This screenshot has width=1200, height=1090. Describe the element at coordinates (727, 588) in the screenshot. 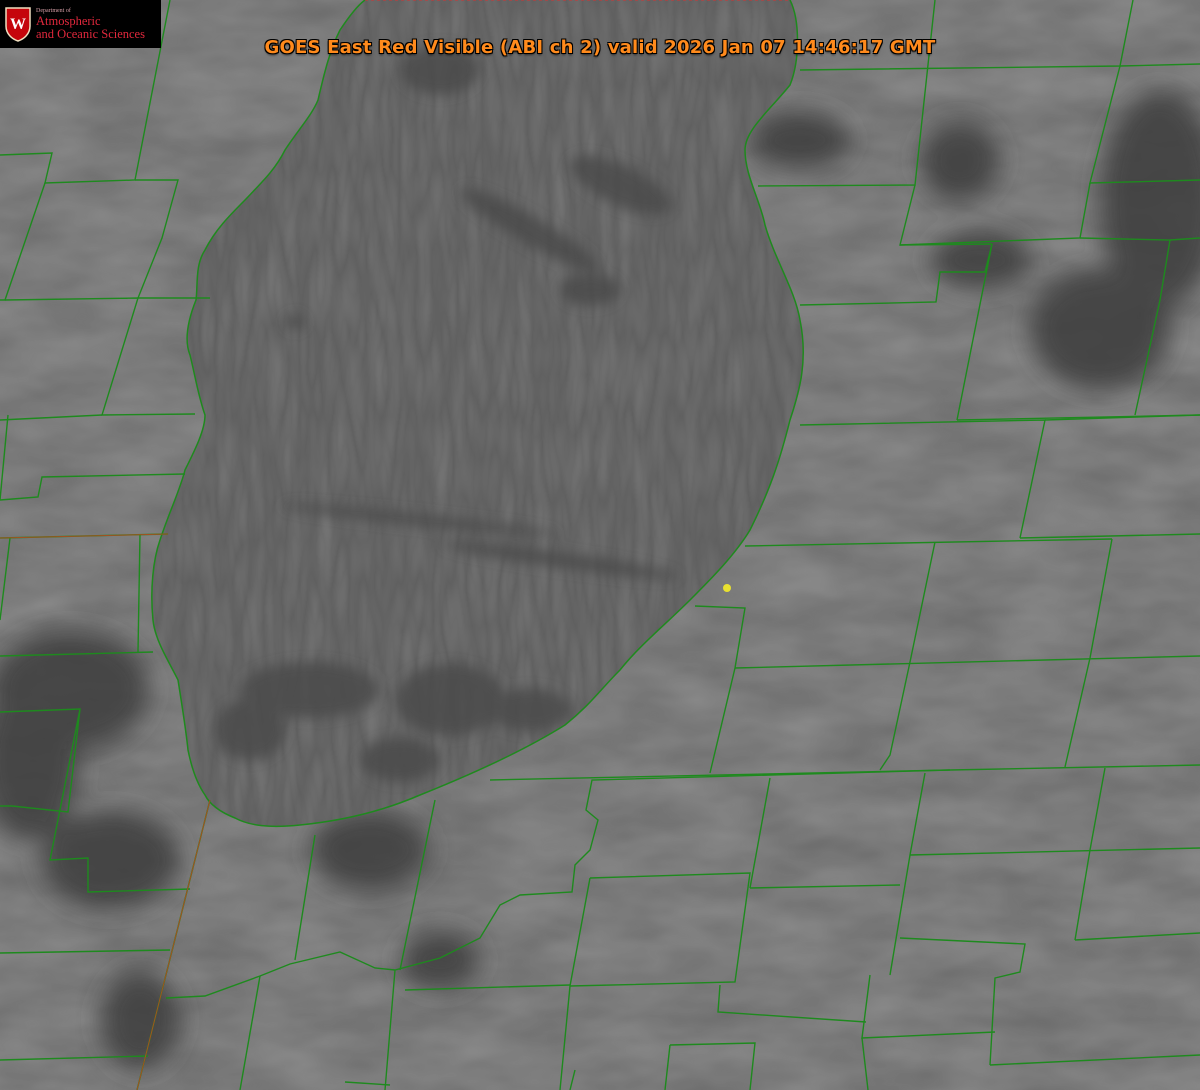

I see `site-marker` at that location.